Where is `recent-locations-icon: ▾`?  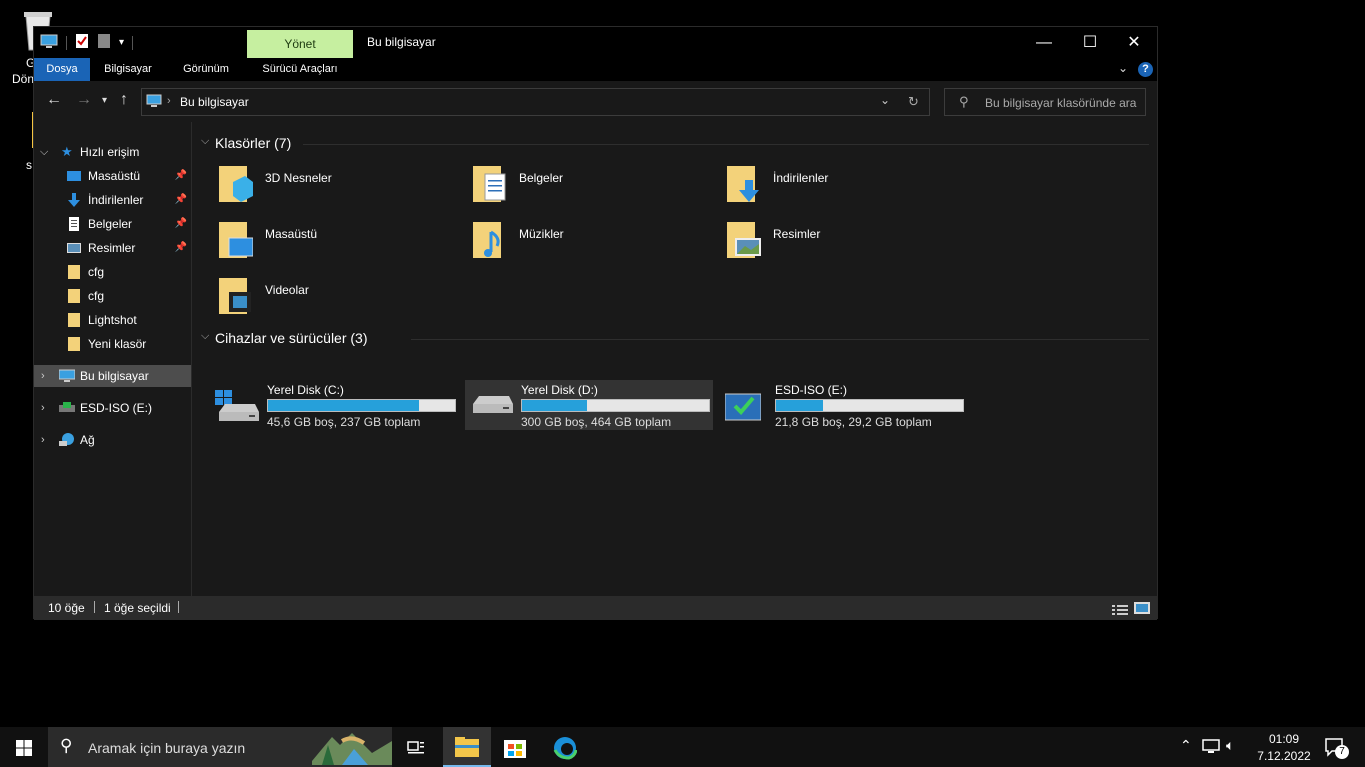 recent-locations-icon: ▾ is located at coordinates (104, 100).